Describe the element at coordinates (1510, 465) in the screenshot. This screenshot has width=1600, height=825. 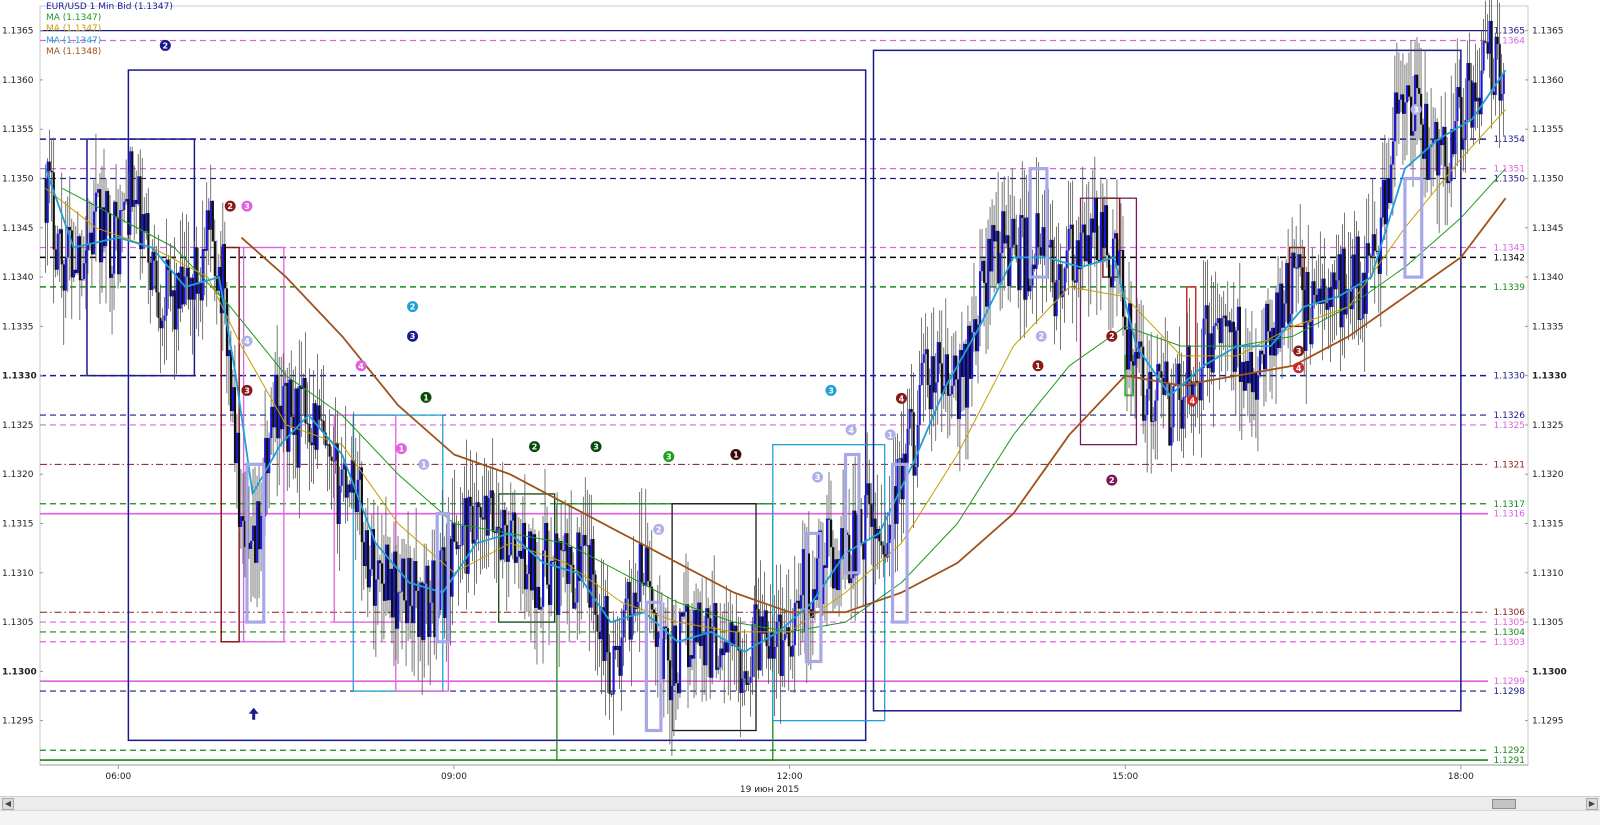
I see `level-label: 1.1321` at that location.